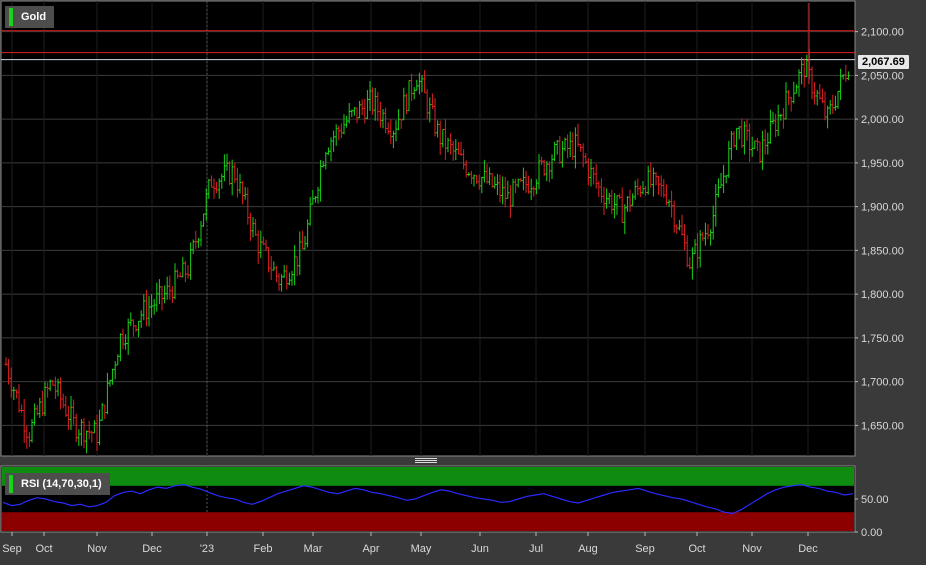  I want to click on price-legend-label: Gold, so click(34, 17).